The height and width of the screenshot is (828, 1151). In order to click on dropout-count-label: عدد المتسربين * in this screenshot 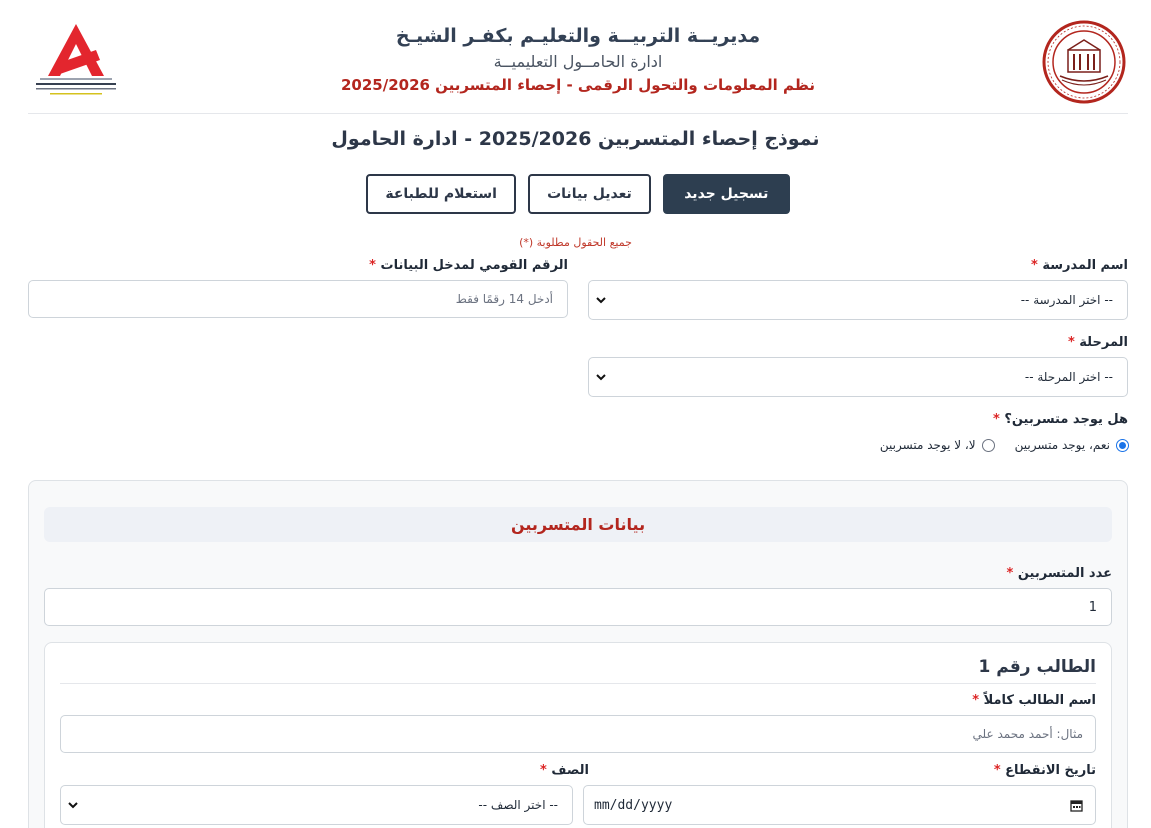, I will do `click(1060, 573)`.